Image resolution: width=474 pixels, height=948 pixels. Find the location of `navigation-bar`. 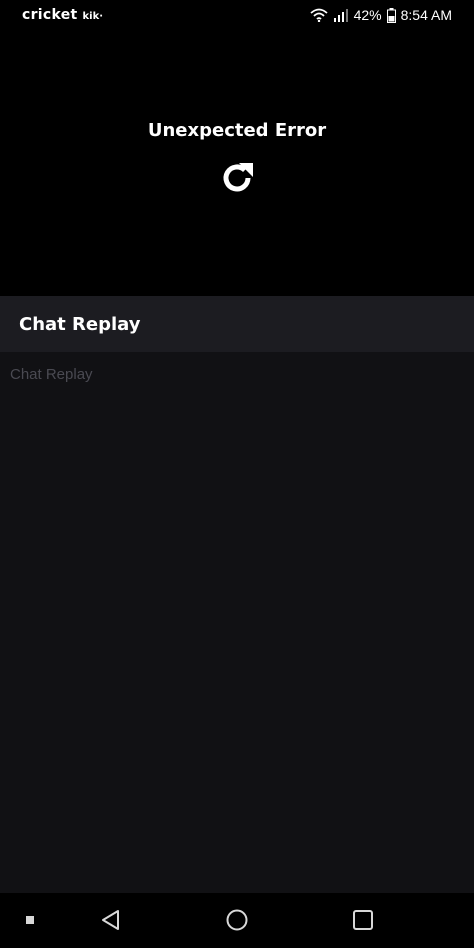

navigation-bar is located at coordinates (237, 920).